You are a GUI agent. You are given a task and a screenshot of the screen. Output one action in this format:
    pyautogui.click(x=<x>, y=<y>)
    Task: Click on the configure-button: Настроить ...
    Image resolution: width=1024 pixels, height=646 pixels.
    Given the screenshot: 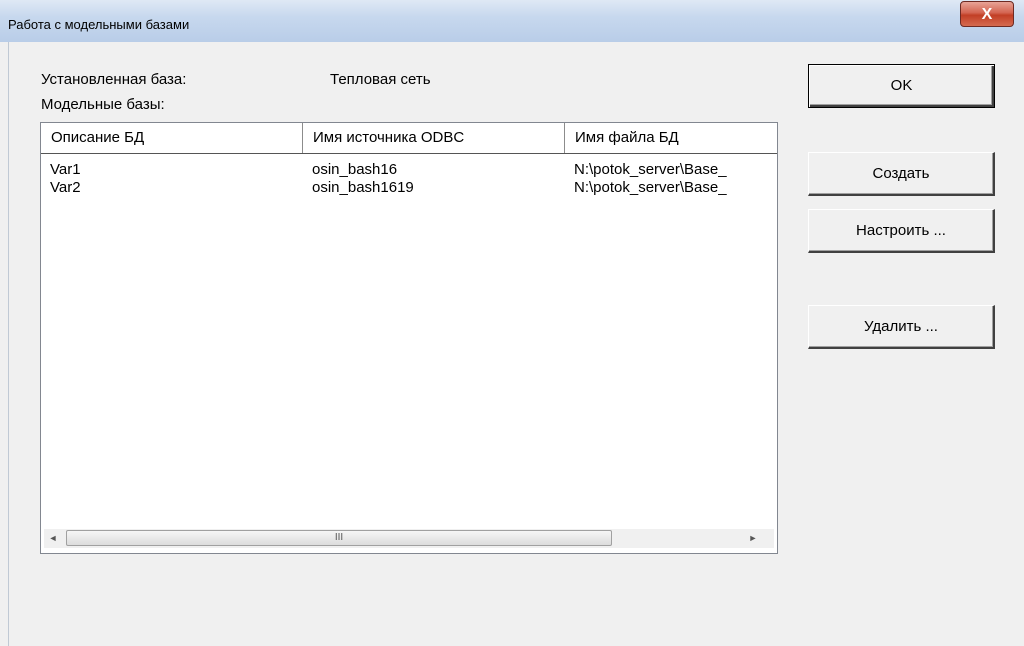 What is the action you would take?
    pyautogui.click(x=901, y=231)
    